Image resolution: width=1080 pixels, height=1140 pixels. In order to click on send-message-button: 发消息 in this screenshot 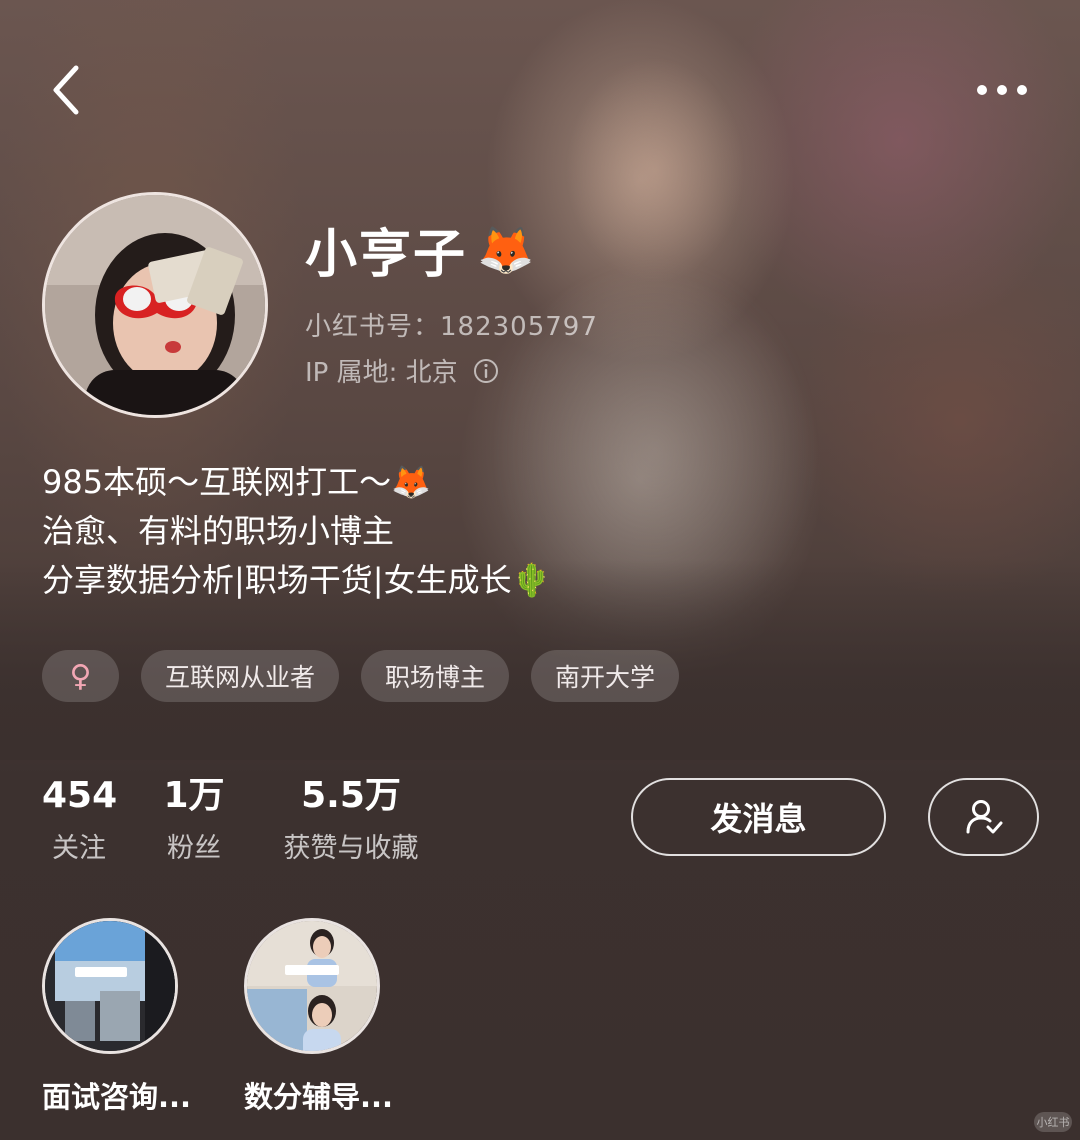, I will do `click(758, 817)`.